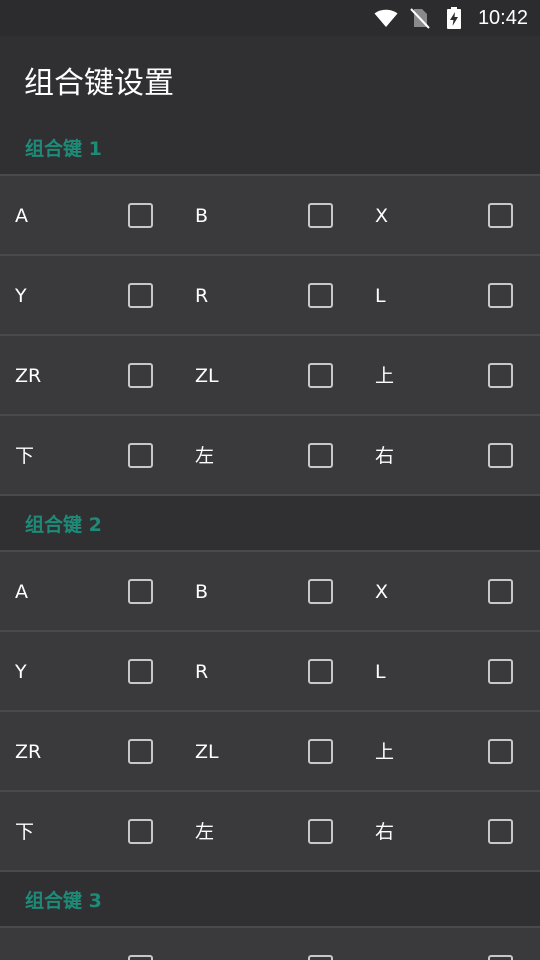  What do you see at coordinates (386, 18) in the screenshot?
I see `wifi-icon` at bounding box center [386, 18].